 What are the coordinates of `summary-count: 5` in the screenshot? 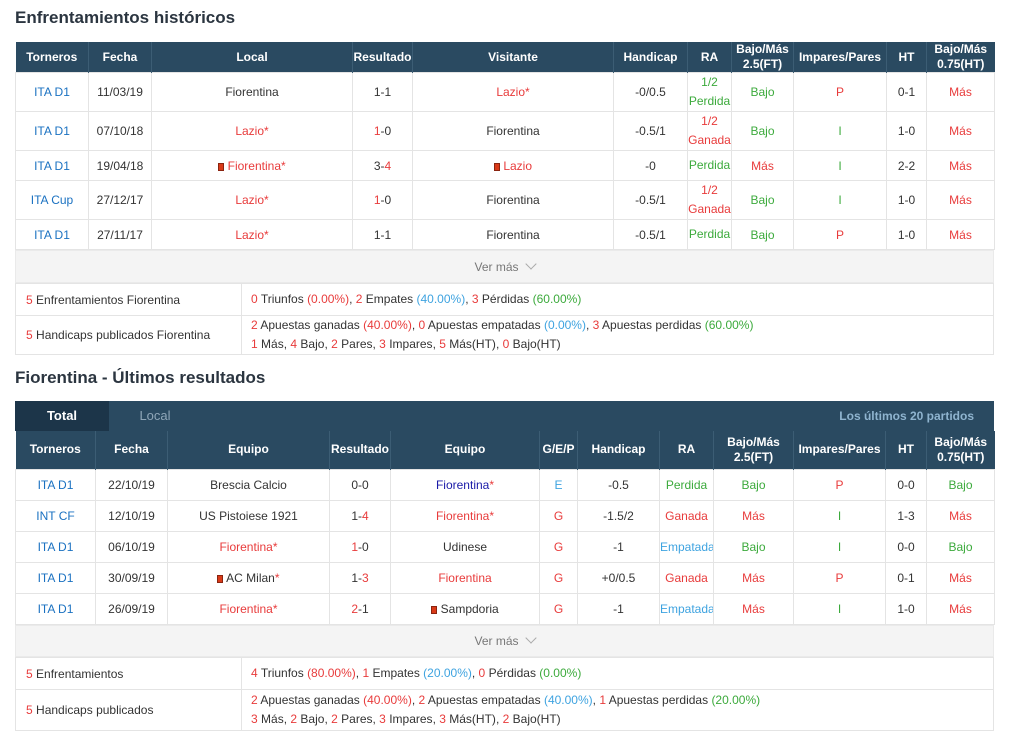 It's located at (29, 299).